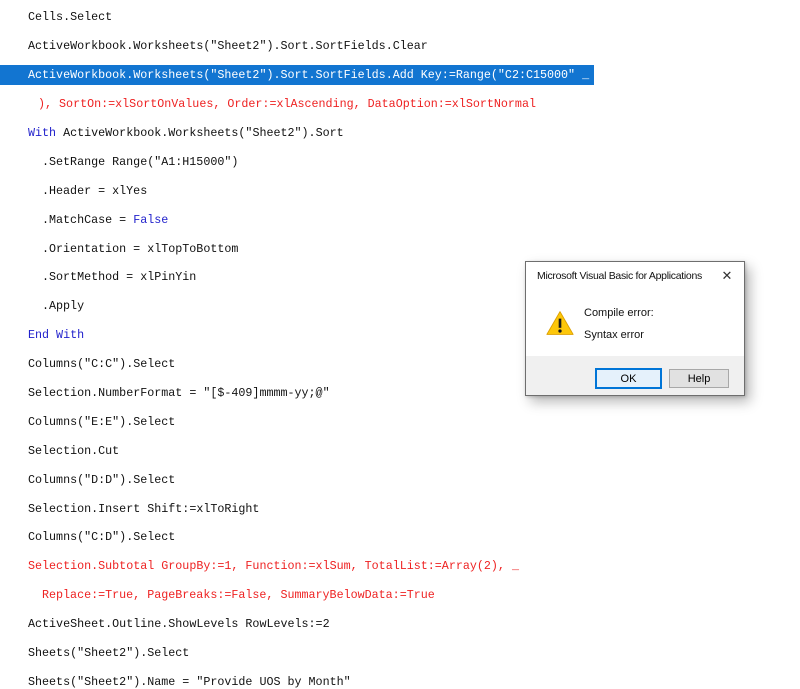  Describe the element at coordinates (619, 276) in the screenshot. I see `dialog-title: Microsoft Visual Basic for Applications` at that location.